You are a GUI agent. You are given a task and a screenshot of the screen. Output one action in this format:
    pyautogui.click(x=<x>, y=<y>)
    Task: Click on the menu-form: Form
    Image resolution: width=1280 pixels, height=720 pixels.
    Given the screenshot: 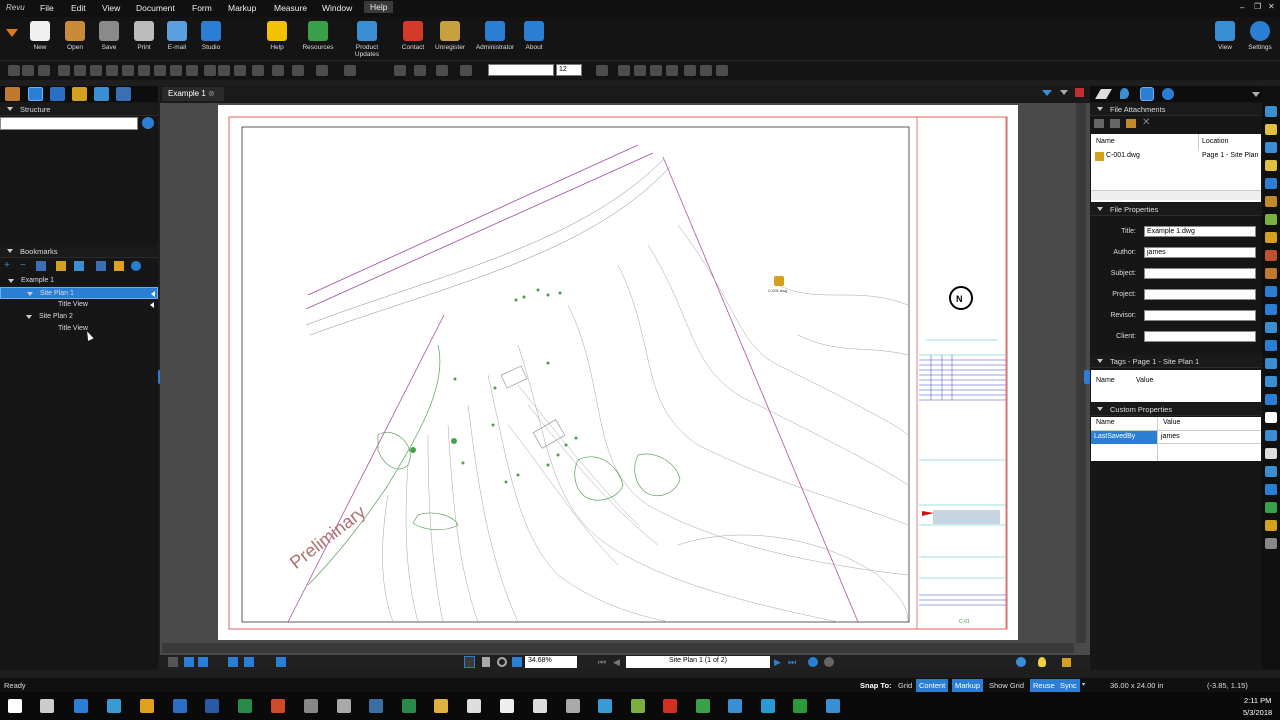 What is the action you would take?
    pyautogui.click(x=202, y=8)
    